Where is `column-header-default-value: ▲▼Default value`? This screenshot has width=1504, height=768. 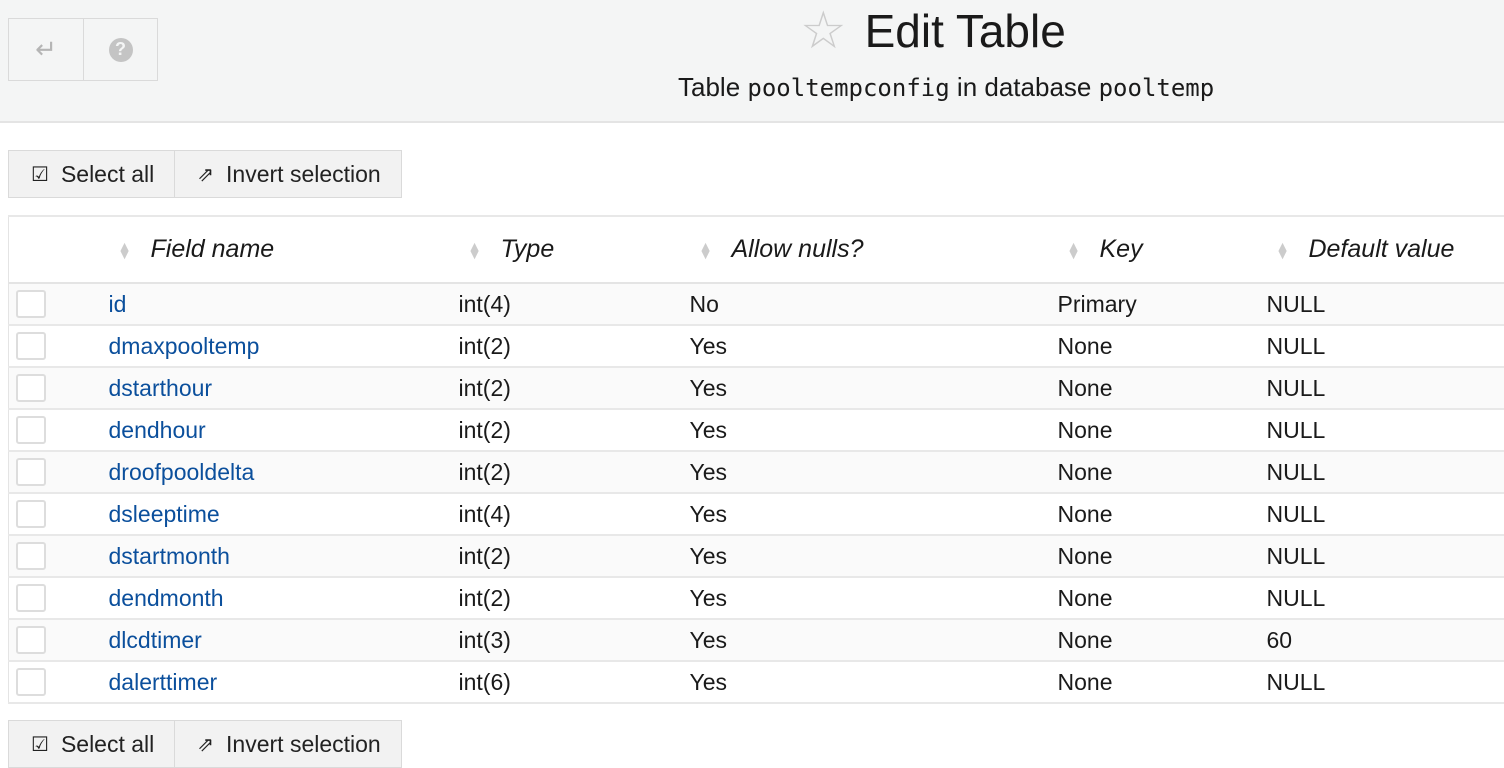 column-header-default-value: ▲▼Default value is located at coordinates (1377, 249).